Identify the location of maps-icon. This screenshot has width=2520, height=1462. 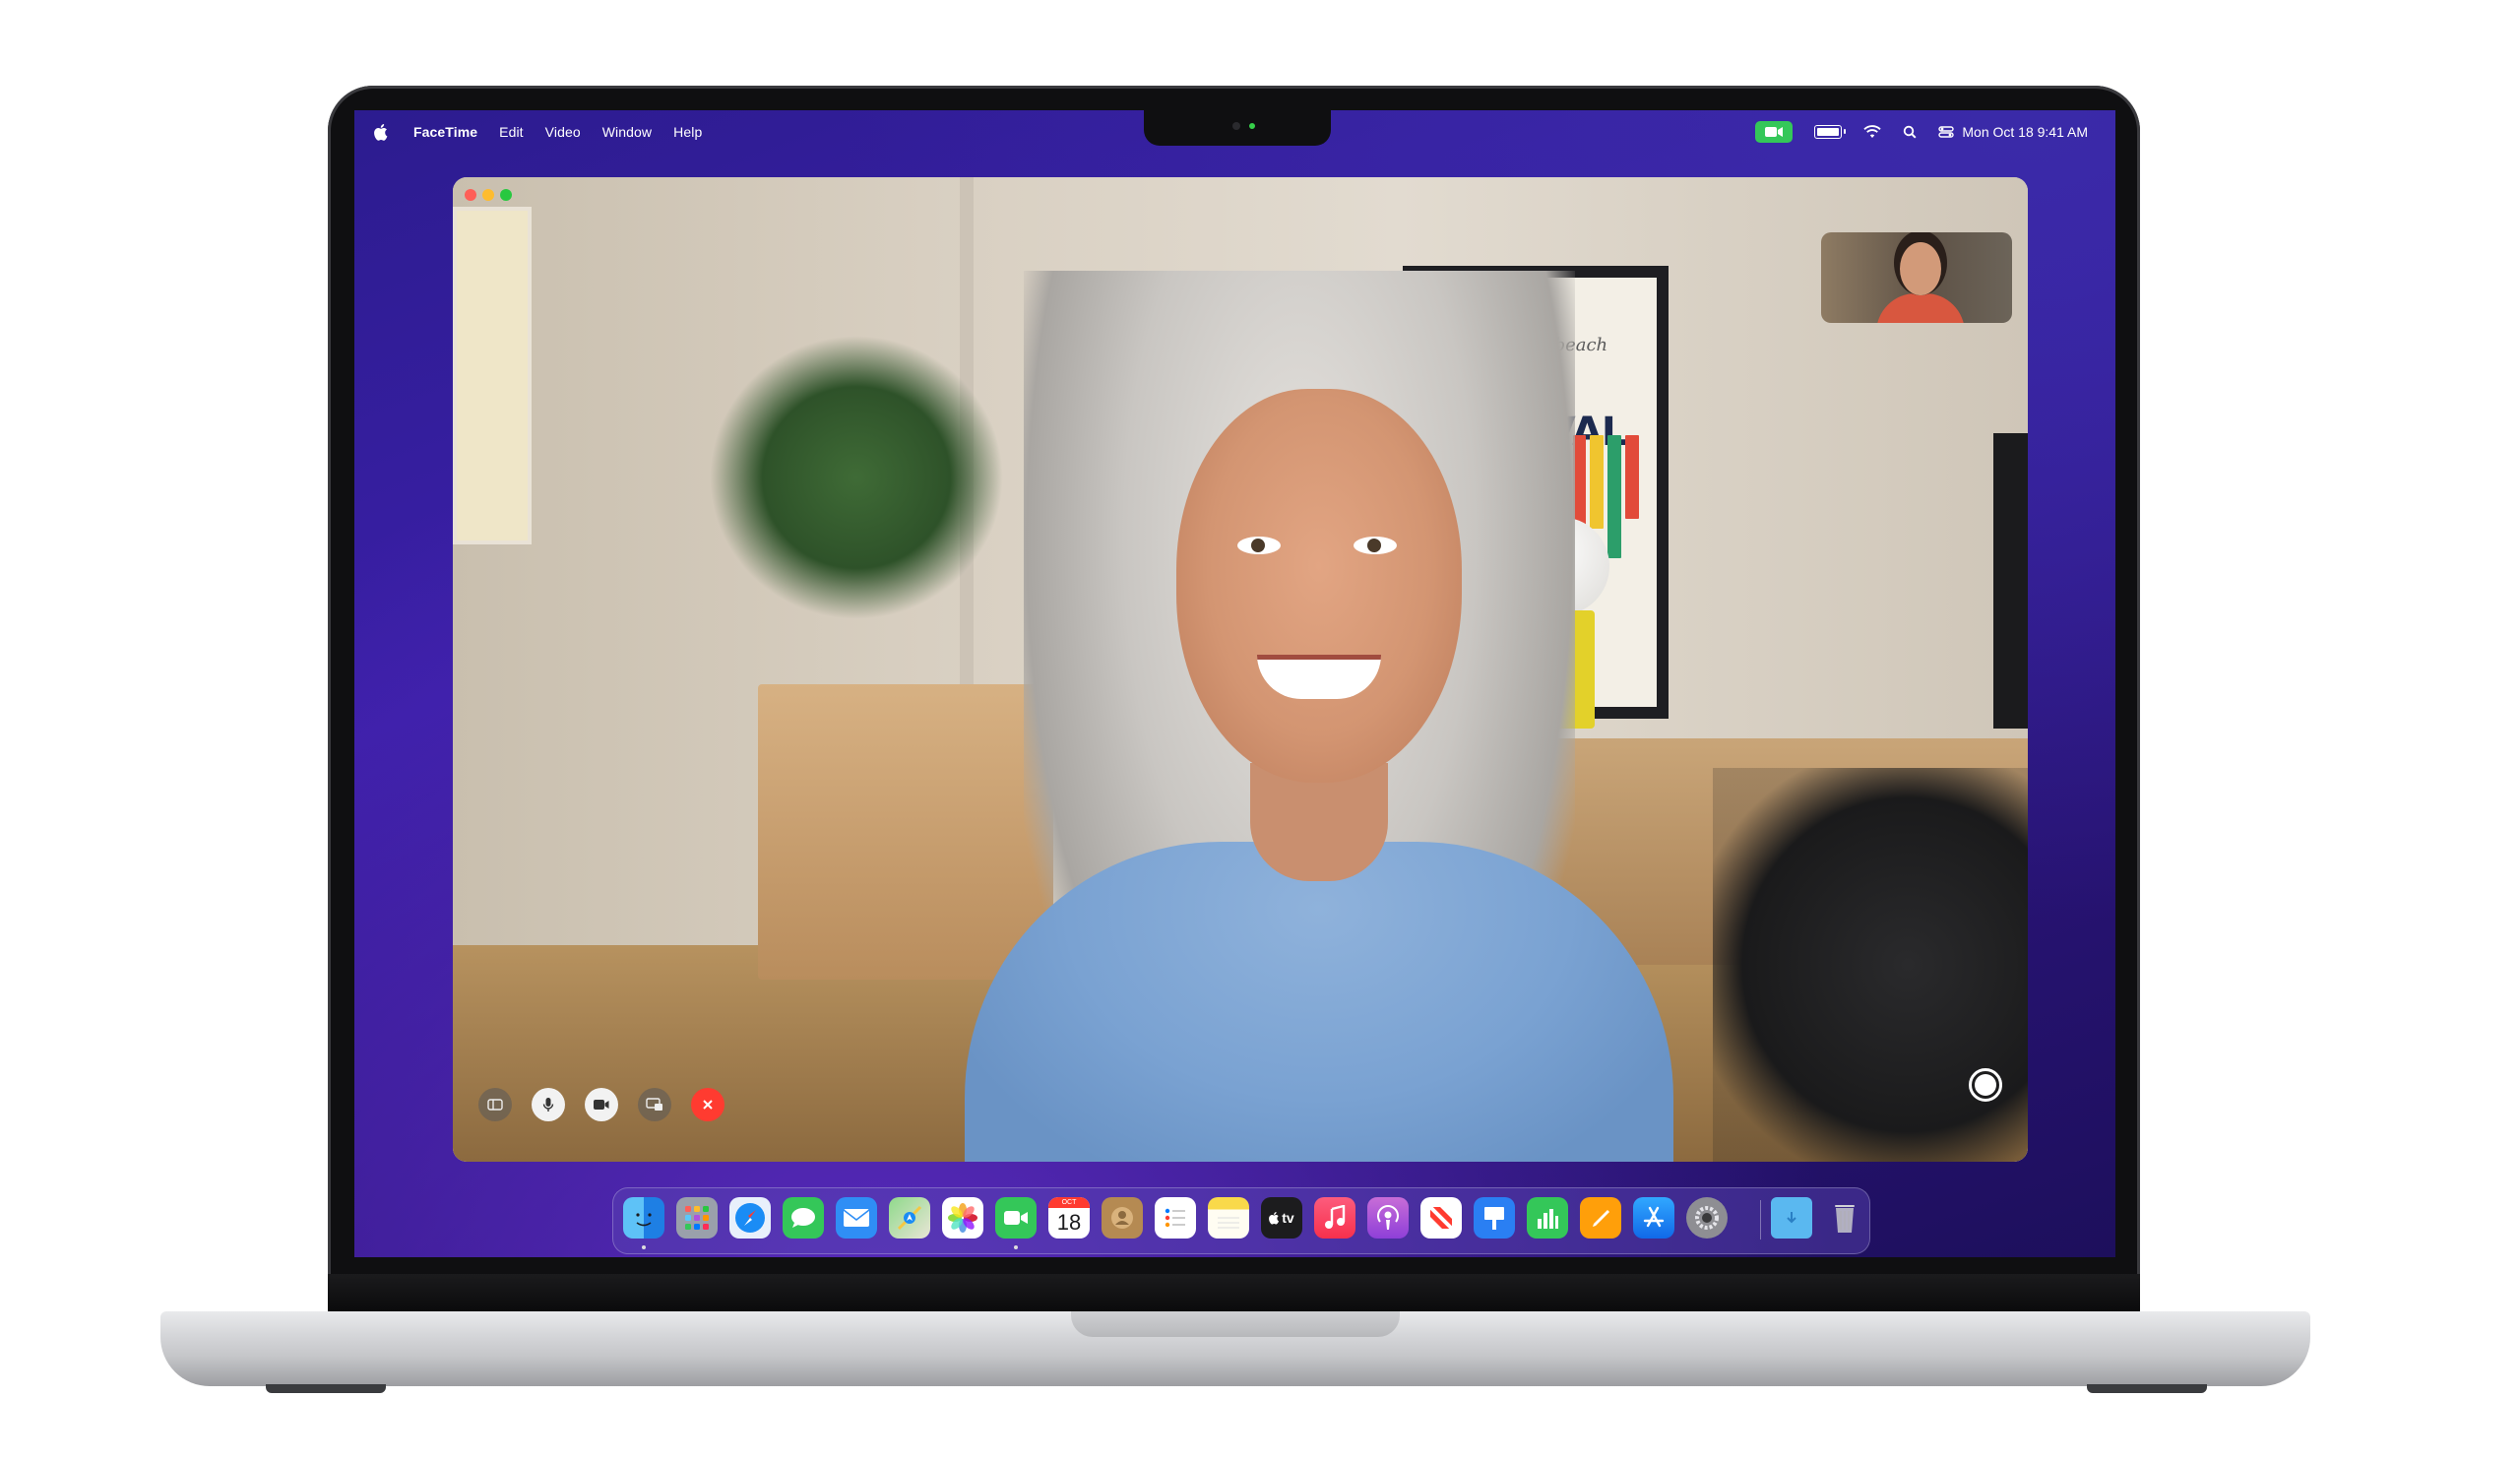
(909, 1218).